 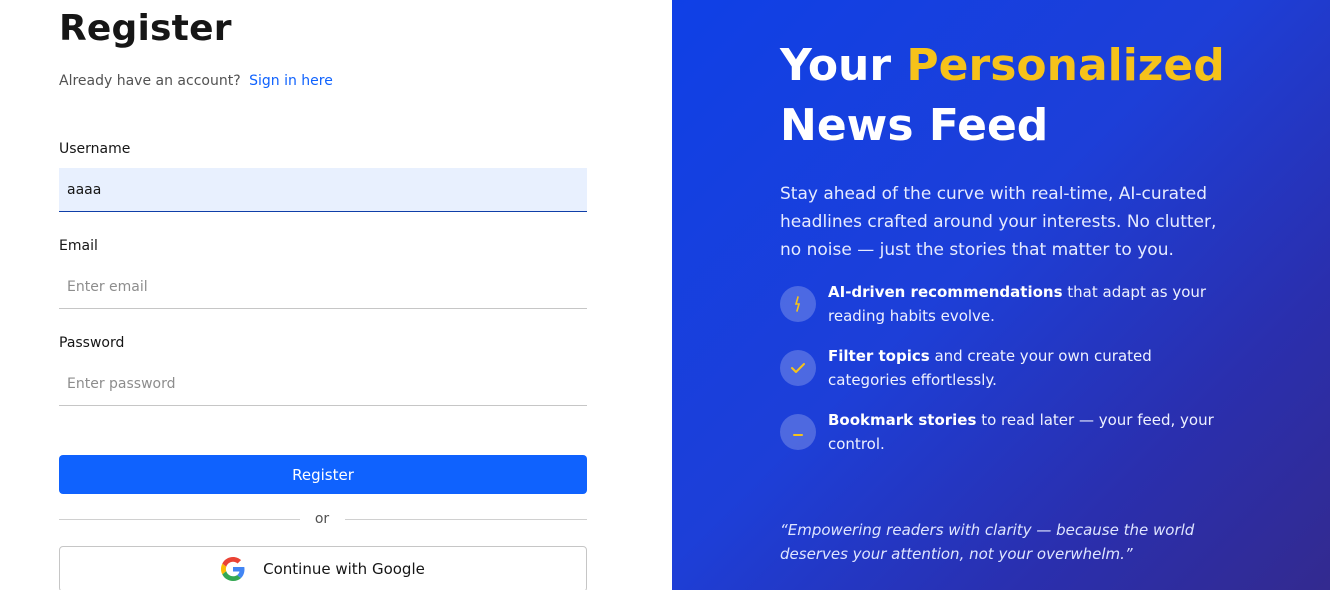 I want to click on password-label: Password, so click(x=92, y=343).